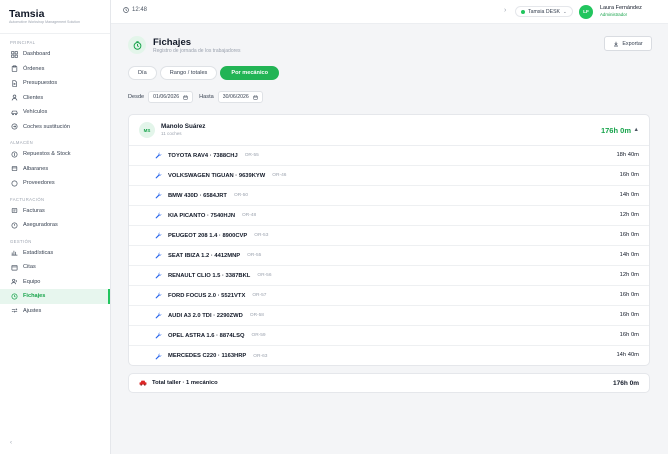  I want to click on swap-icon, so click(14, 127).